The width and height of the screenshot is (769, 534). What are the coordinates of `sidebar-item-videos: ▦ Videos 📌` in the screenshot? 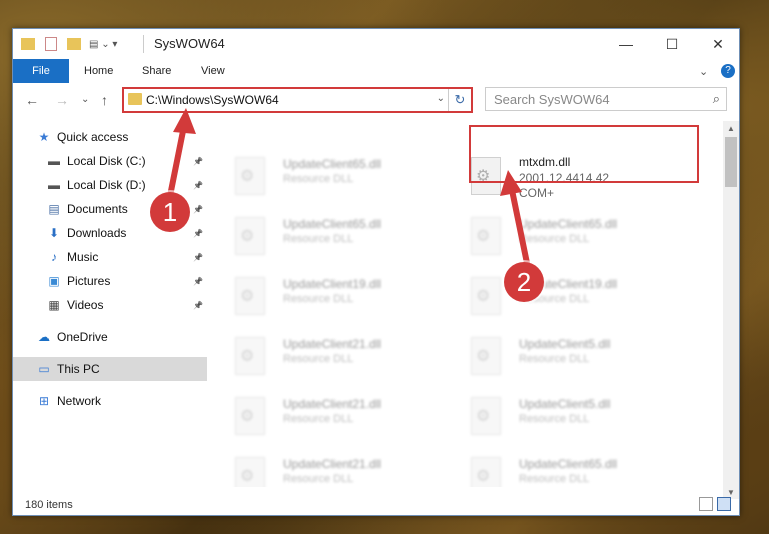 It's located at (110, 305).